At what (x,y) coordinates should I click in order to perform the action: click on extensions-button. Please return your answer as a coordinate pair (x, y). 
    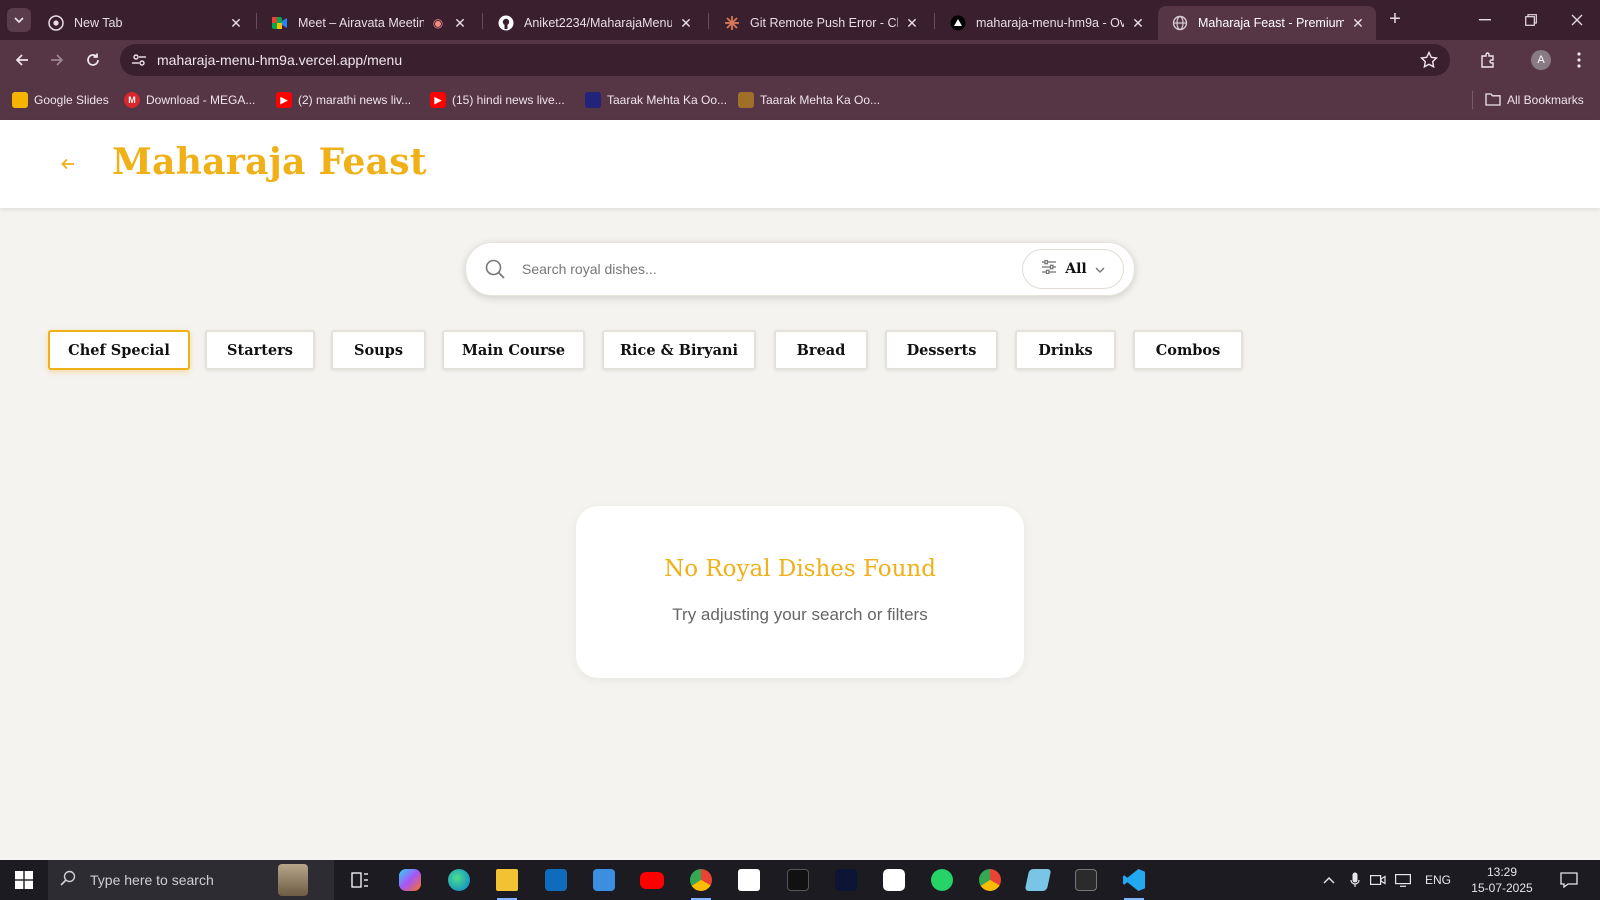
    Looking at the image, I should click on (1488, 60).